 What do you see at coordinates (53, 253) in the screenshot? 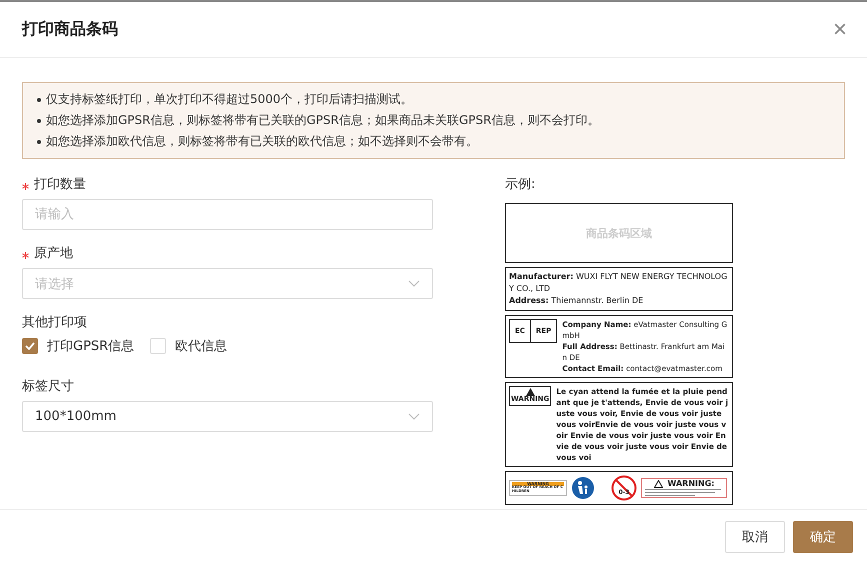
I see `field-label: 原产地` at bounding box center [53, 253].